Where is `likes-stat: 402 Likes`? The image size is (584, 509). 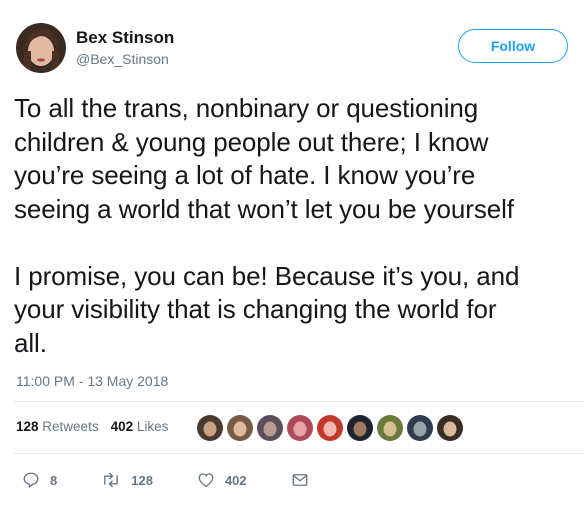
likes-stat: 402 Likes is located at coordinates (140, 426).